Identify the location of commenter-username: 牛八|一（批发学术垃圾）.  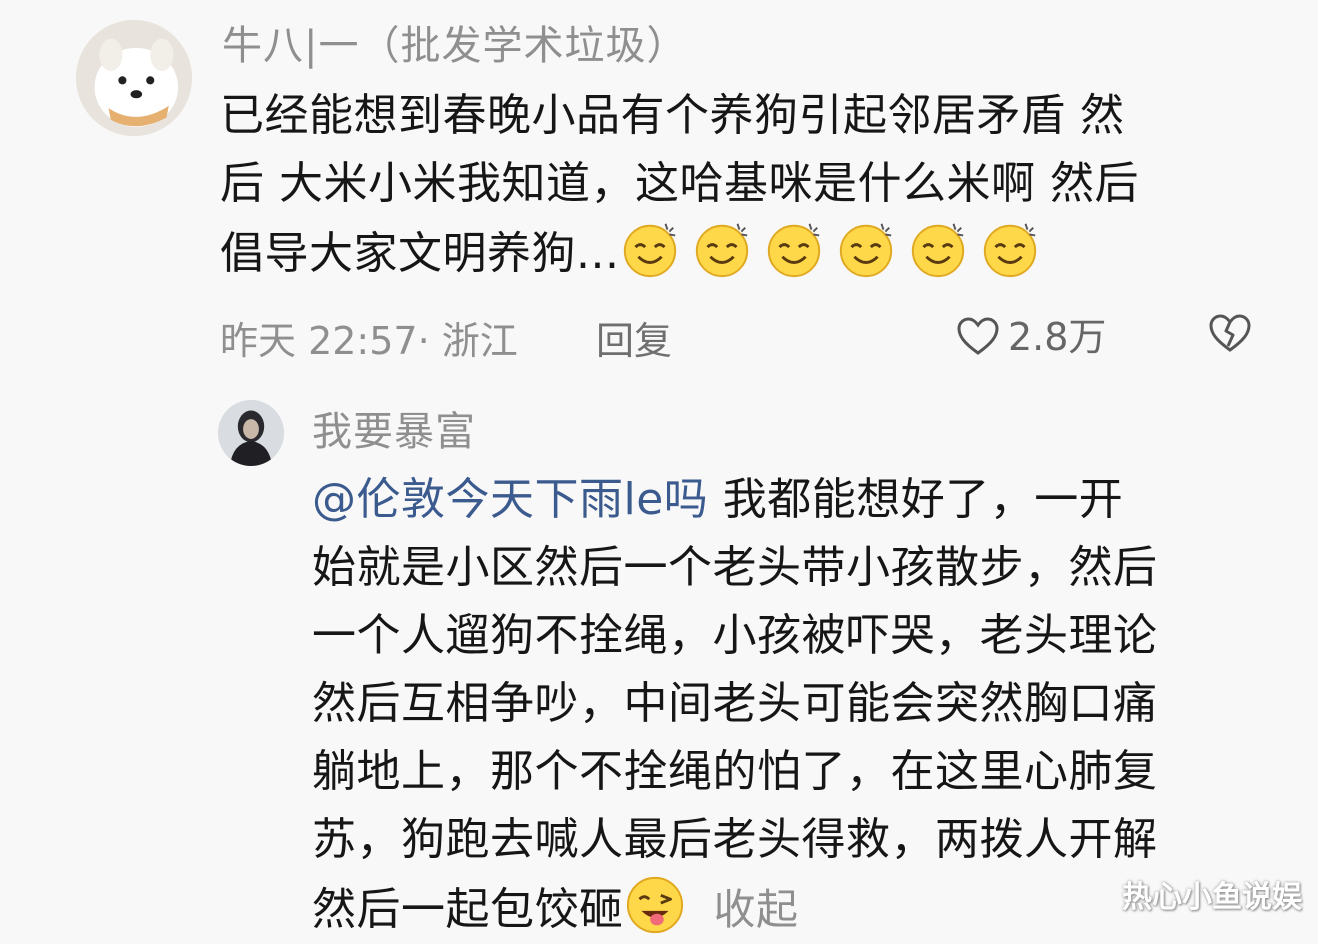
(454, 46).